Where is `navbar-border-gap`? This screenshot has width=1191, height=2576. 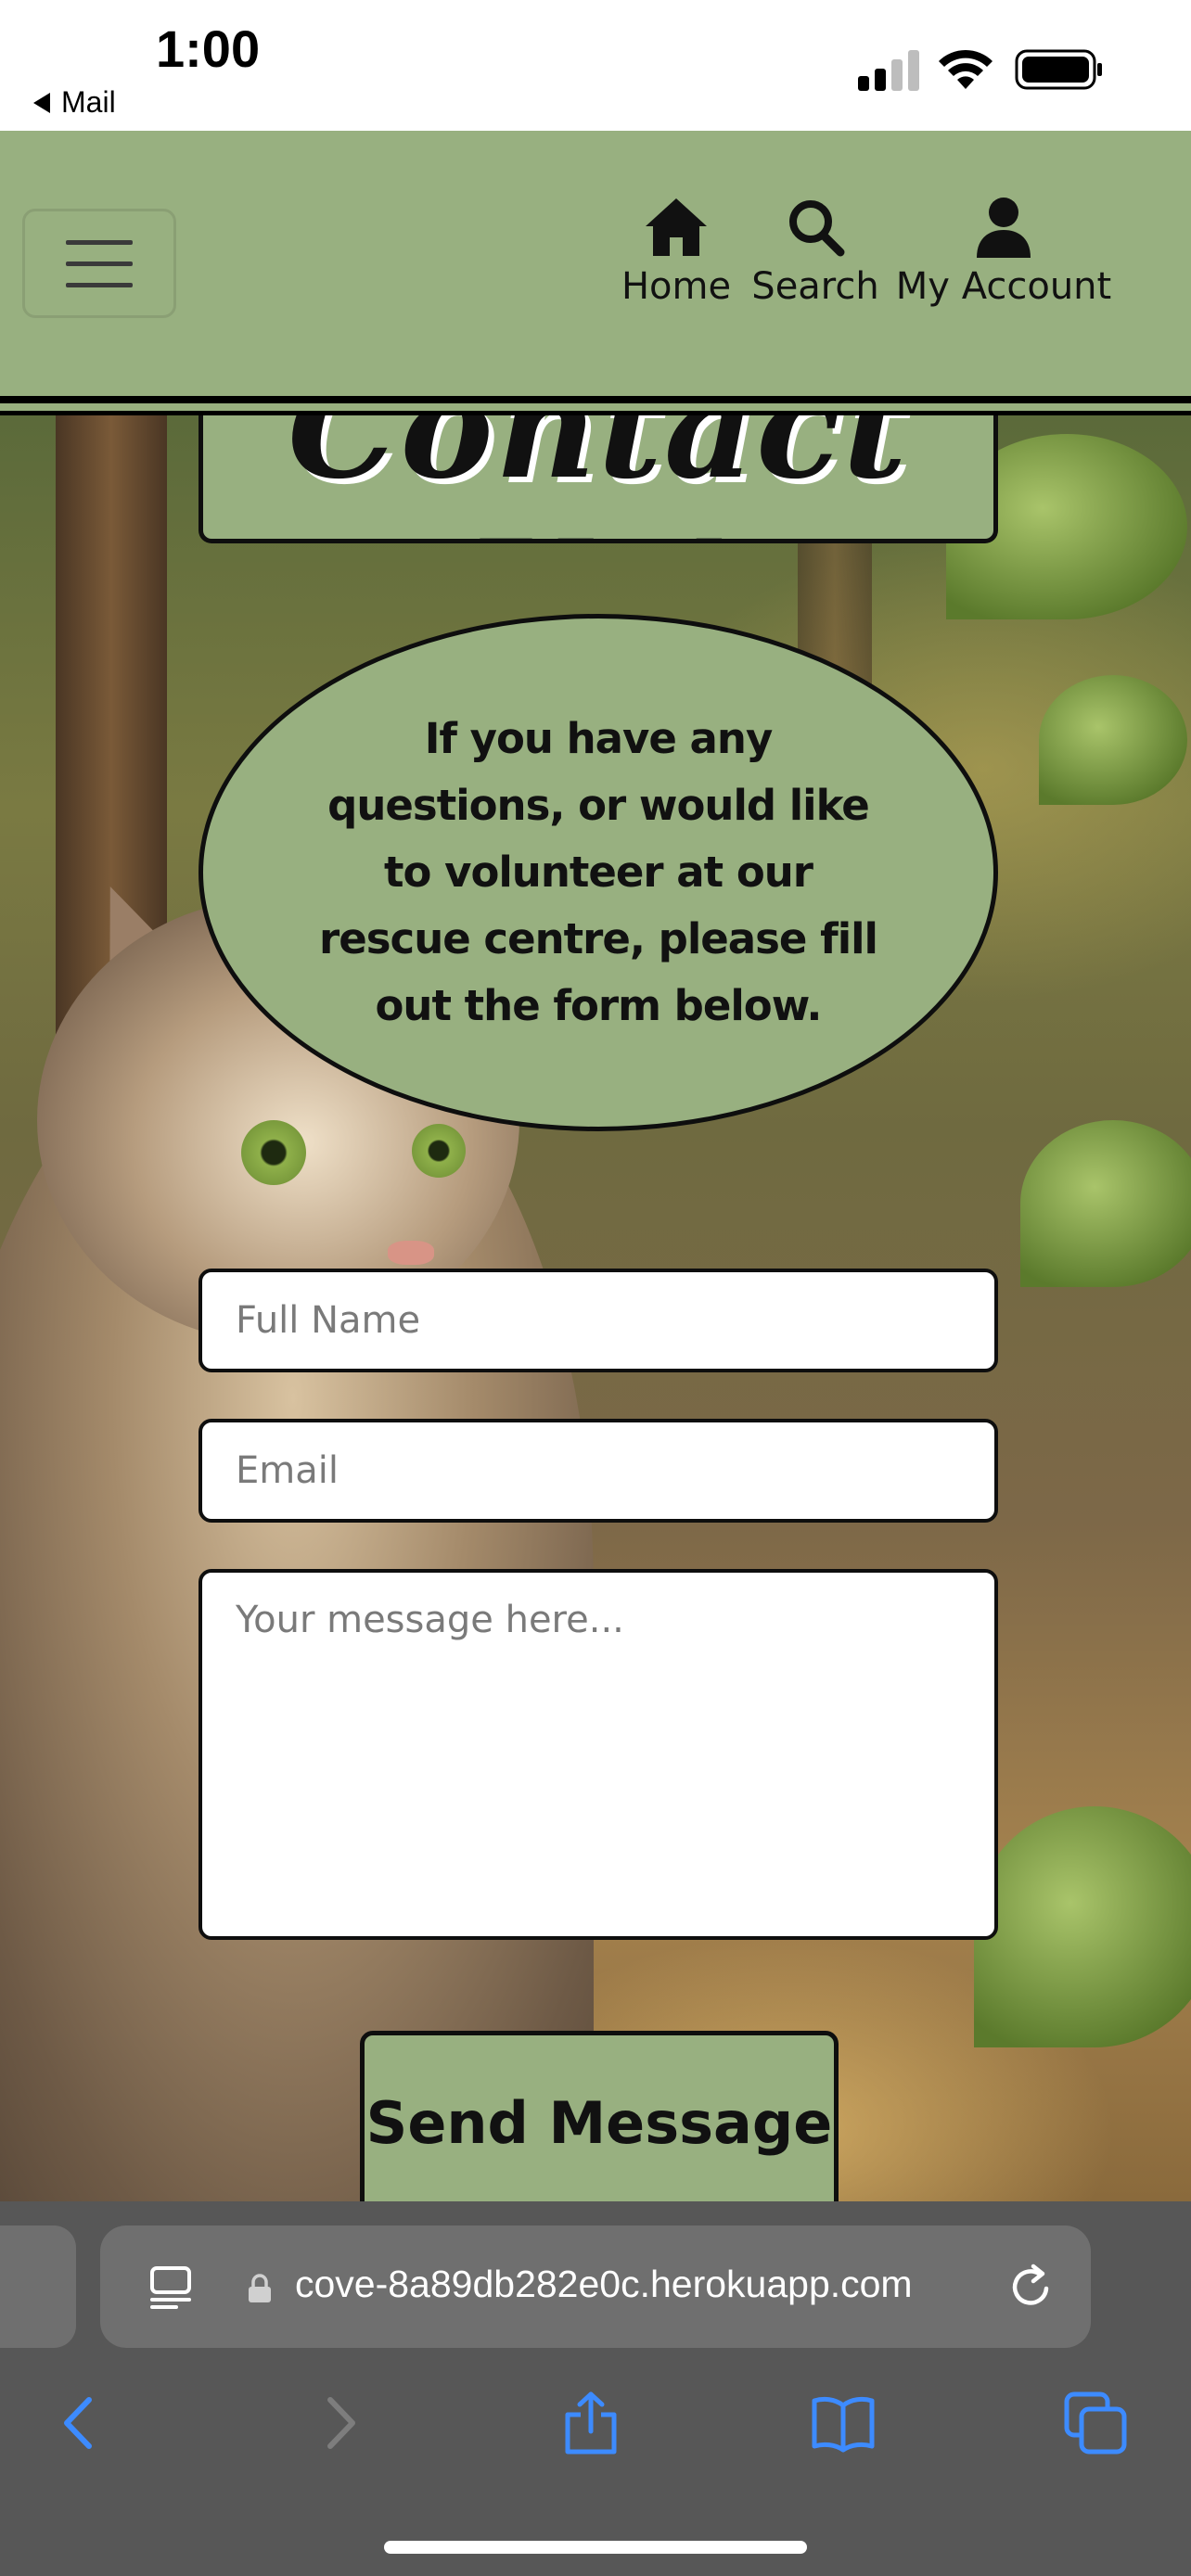
navbar-border-gap is located at coordinates (595, 407).